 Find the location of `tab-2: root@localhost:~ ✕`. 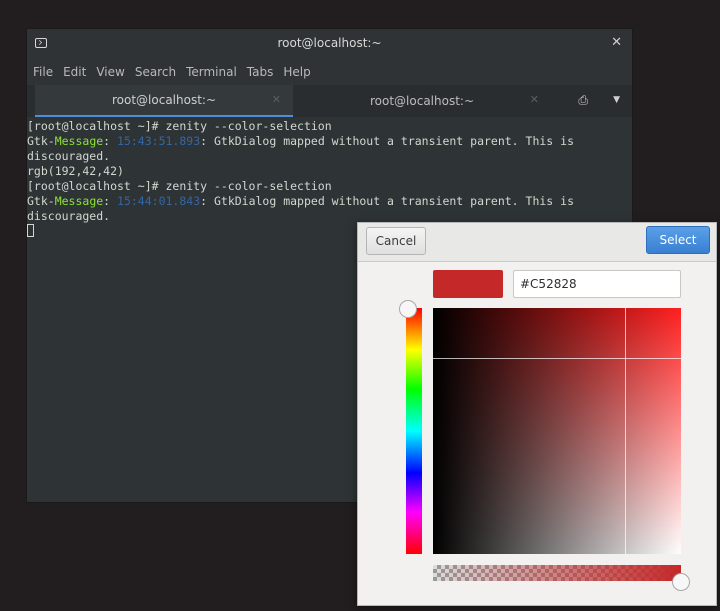

tab-2: root@localhost:~ ✕ is located at coordinates (422, 101).